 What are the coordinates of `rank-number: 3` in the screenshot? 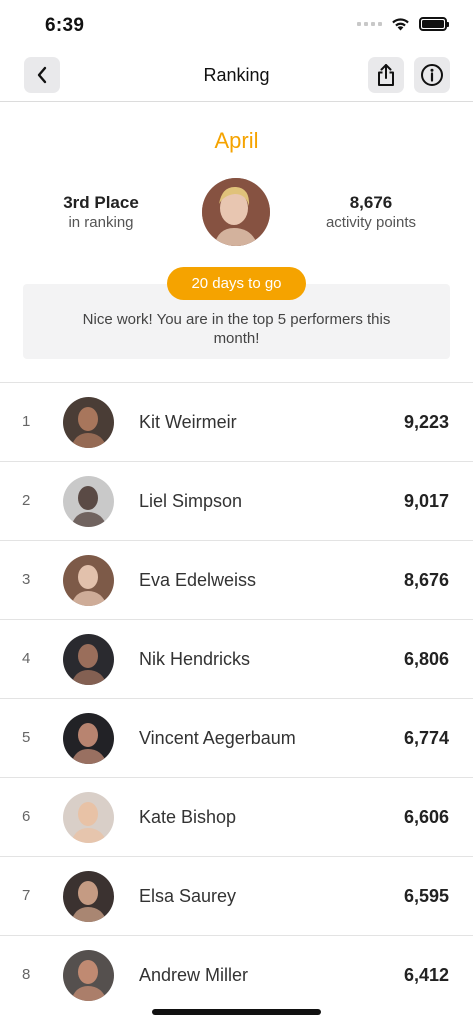 It's located at (26, 579).